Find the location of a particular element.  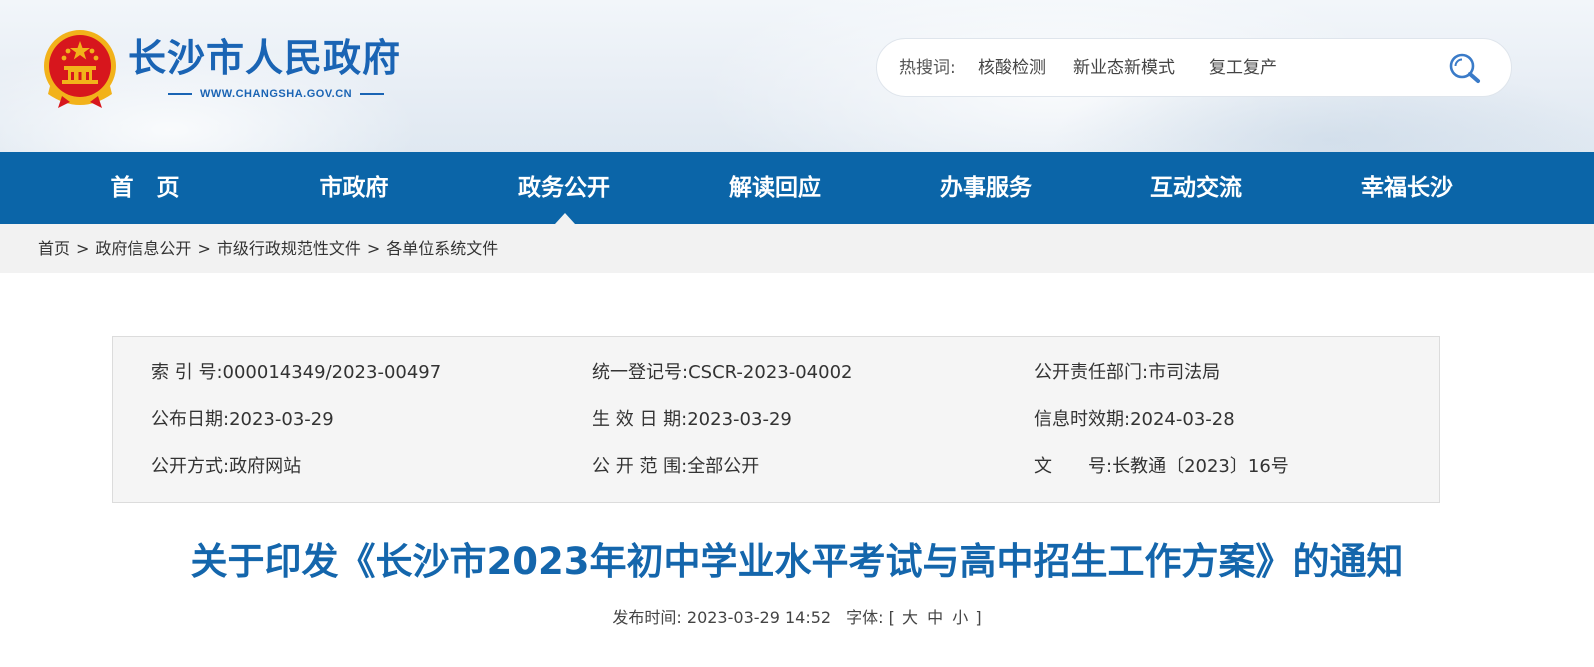

hot-word: 核酸检测 is located at coordinates (1012, 68).